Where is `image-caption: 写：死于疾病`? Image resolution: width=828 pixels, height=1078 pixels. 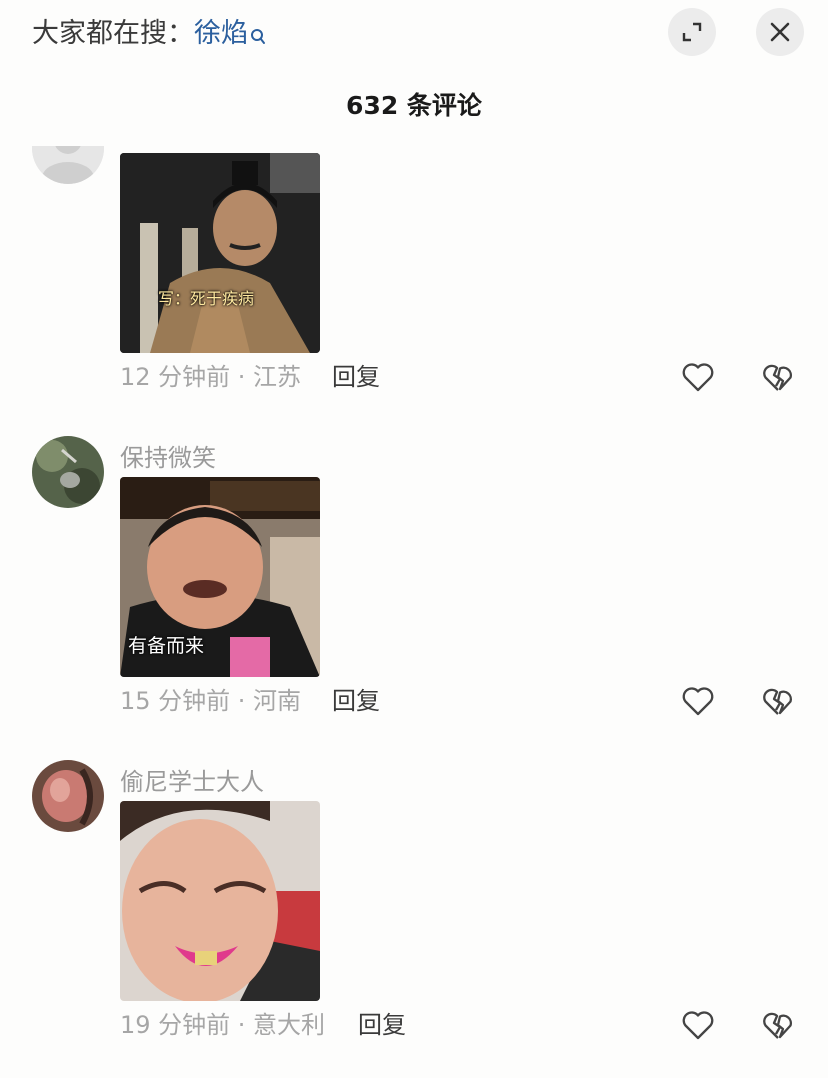
image-caption: 写：死于疾病 is located at coordinates (206, 298).